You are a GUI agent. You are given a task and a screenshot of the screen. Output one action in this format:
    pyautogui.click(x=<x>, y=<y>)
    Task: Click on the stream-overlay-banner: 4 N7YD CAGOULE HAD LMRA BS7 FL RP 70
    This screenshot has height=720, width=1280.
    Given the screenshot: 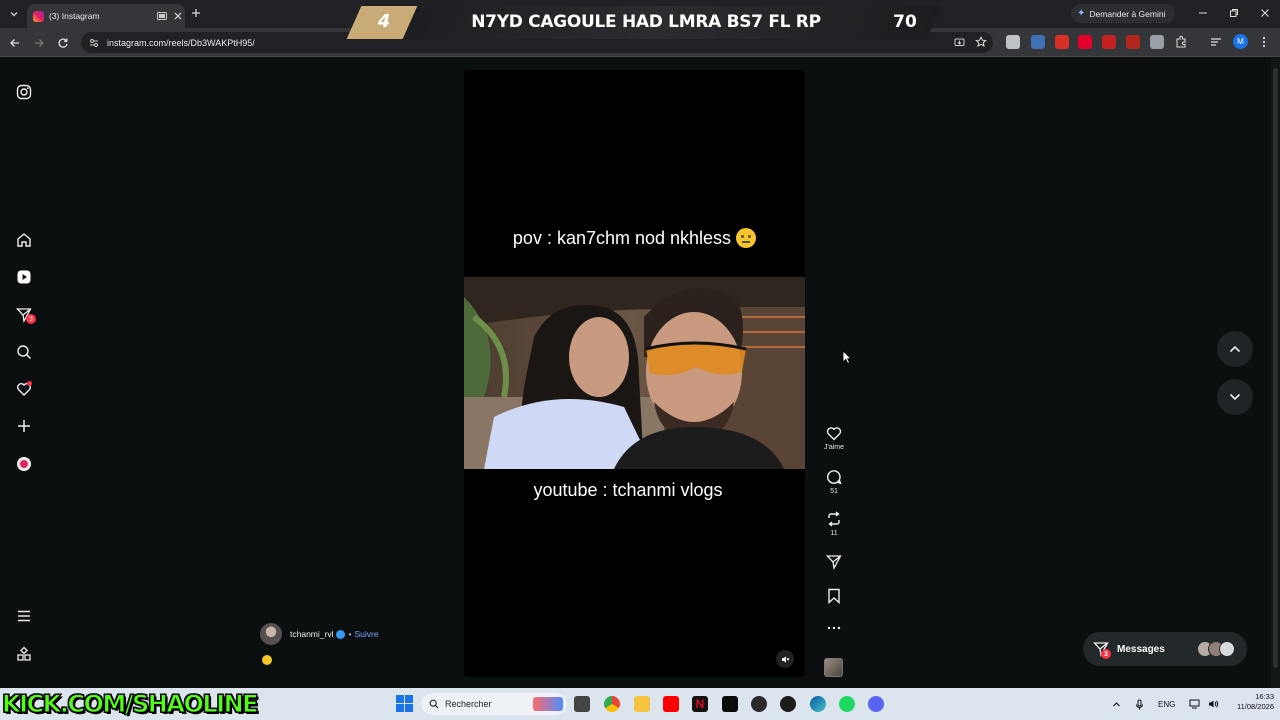 What is the action you would take?
    pyautogui.click(x=646, y=22)
    